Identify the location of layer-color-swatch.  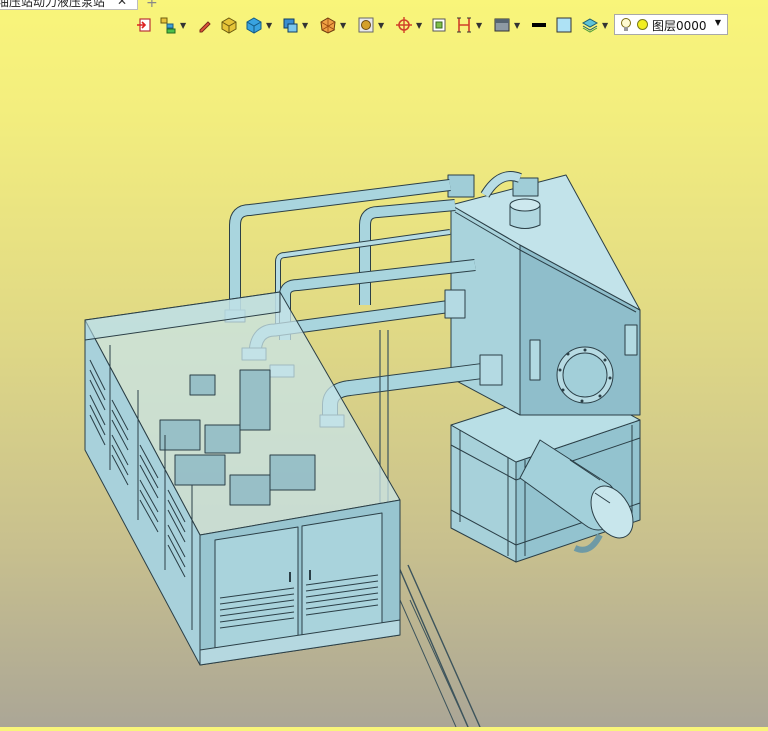
(642, 24).